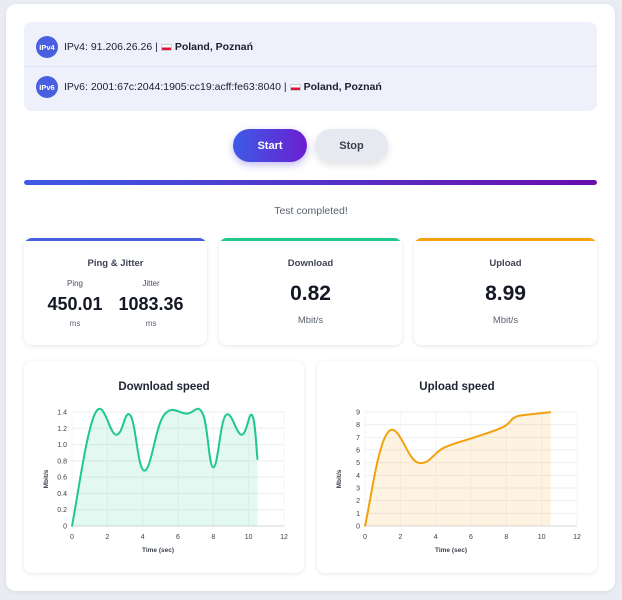  I want to click on stop-button: Stop, so click(351, 145).